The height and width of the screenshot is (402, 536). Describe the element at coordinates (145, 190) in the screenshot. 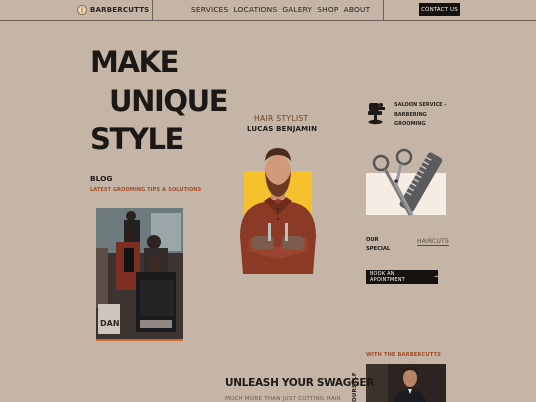

I see `blog-subtitle: LATEST GROOMING TIPS & SOLUTIONS` at that location.